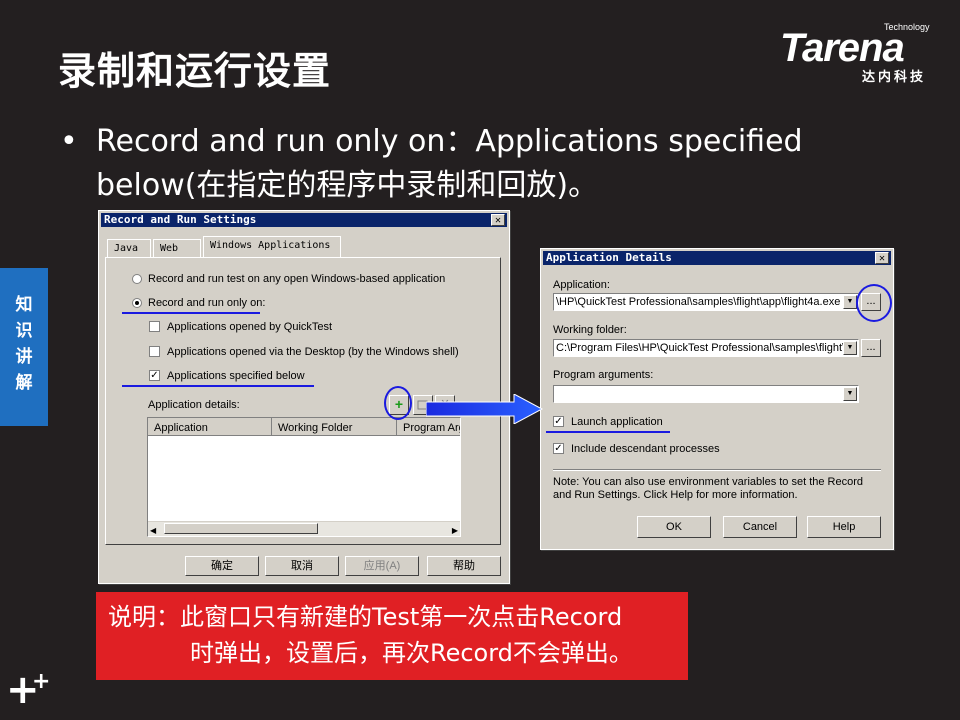  What do you see at coordinates (365, 617) in the screenshot?
I see `note-line-1: 说明：此窗口只有新建的Test第一次点击Record` at bounding box center [365, 617].